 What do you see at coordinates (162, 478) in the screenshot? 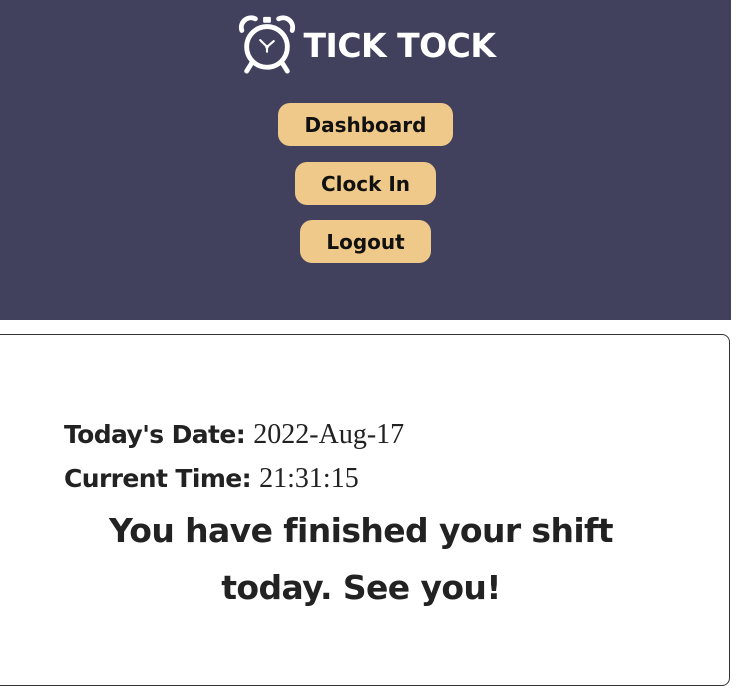
I see `current-time-label: Current Time:` at bounding box center [162, 478].